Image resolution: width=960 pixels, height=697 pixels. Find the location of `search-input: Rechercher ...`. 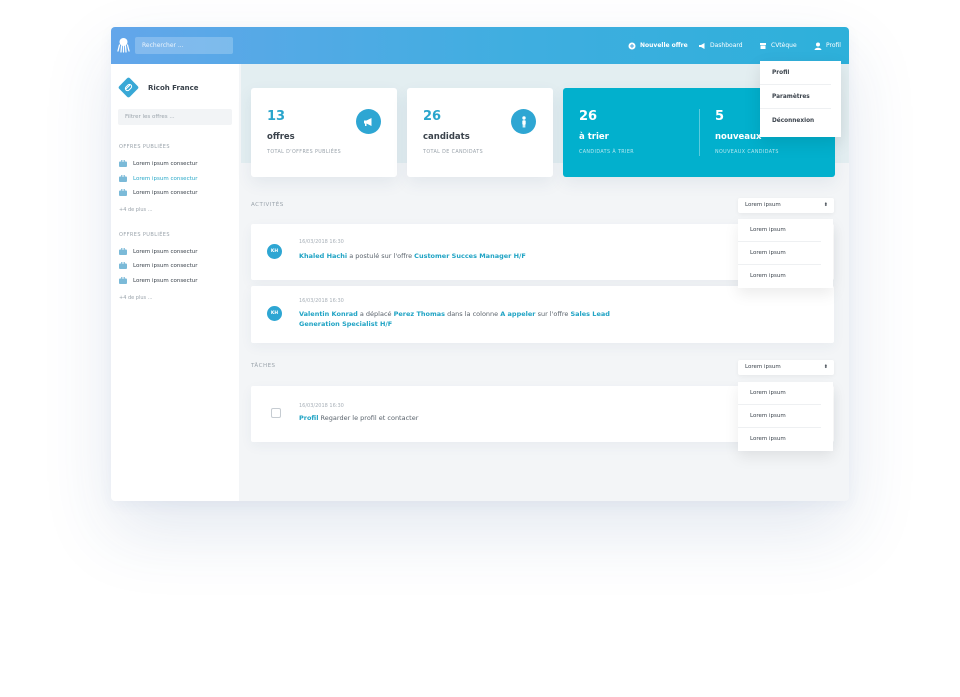

search-input: Rechercher ... is located at coordinates (184, 45).